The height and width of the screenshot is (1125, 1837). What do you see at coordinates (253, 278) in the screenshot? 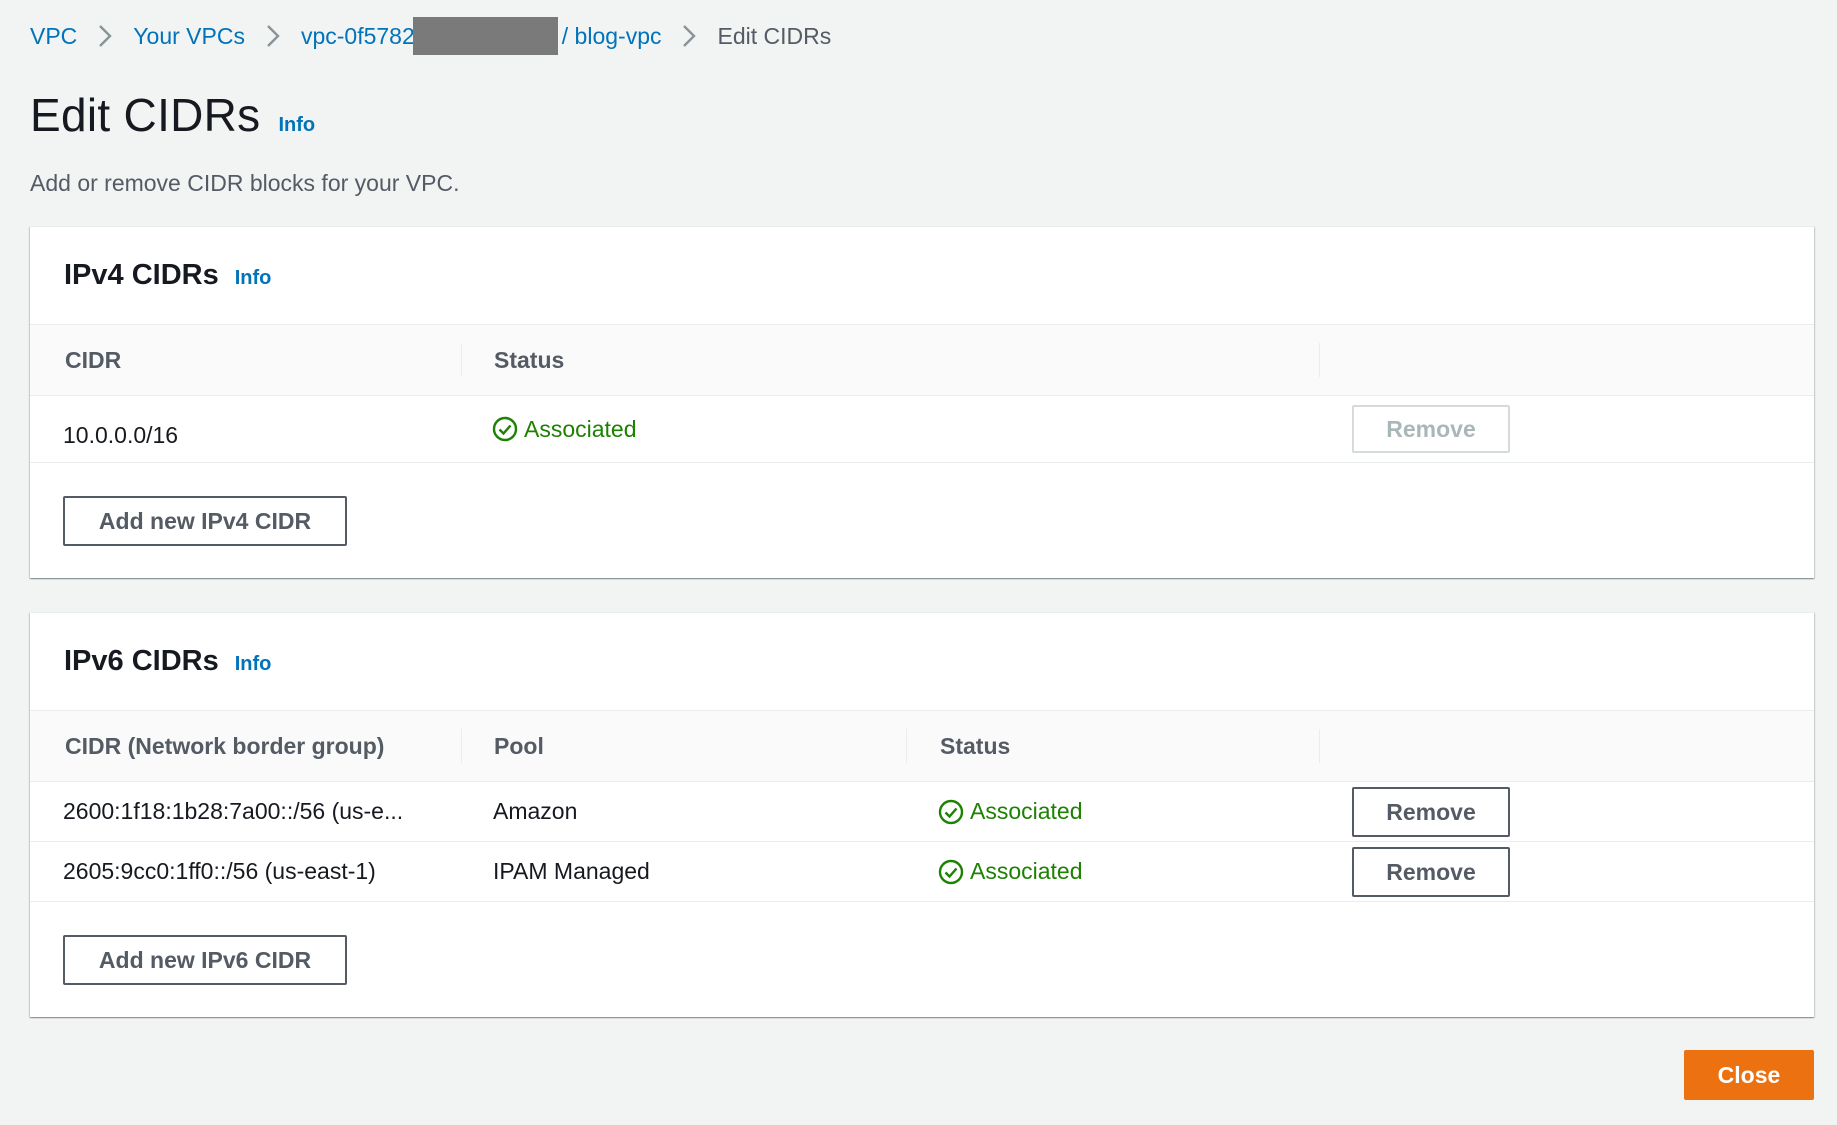
I see `ipv4-info-link: Info` at bounding box center [253, 278].